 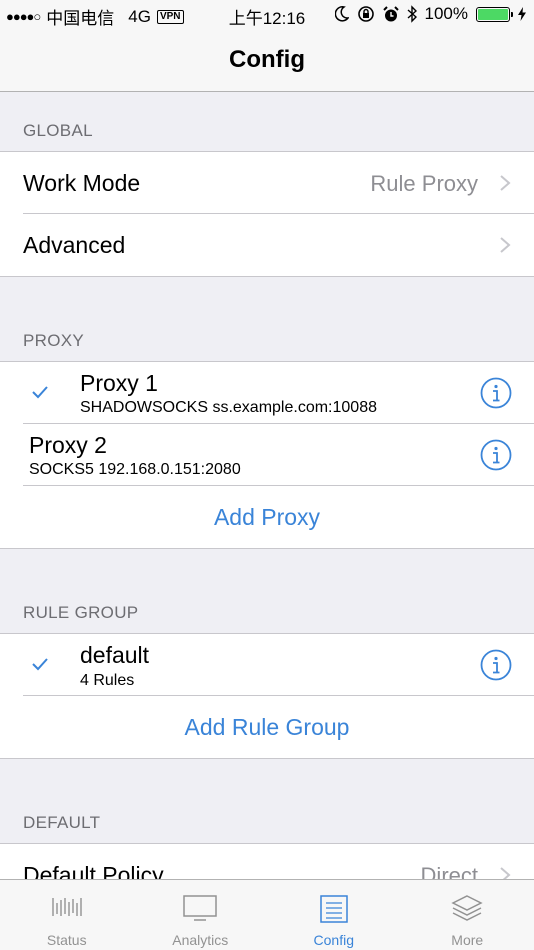 I want to click on proxy-row-2: Proxy 2 SOCKS5 192.168.0.151:2080, so click(x=267, y=455).